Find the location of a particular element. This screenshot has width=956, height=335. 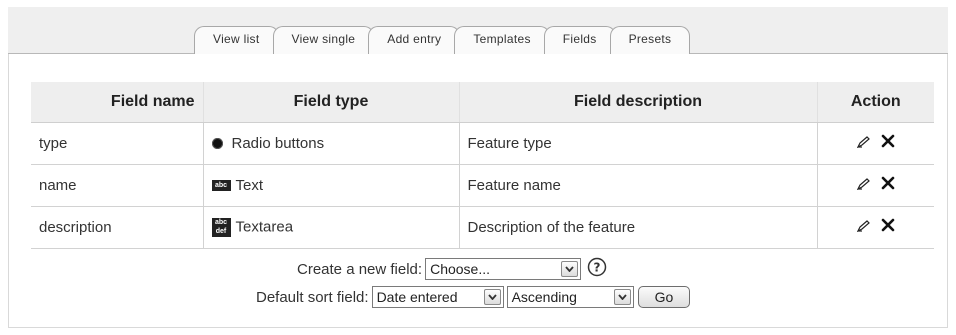

tab-view-list: View list is located at coordinates (236, 40).